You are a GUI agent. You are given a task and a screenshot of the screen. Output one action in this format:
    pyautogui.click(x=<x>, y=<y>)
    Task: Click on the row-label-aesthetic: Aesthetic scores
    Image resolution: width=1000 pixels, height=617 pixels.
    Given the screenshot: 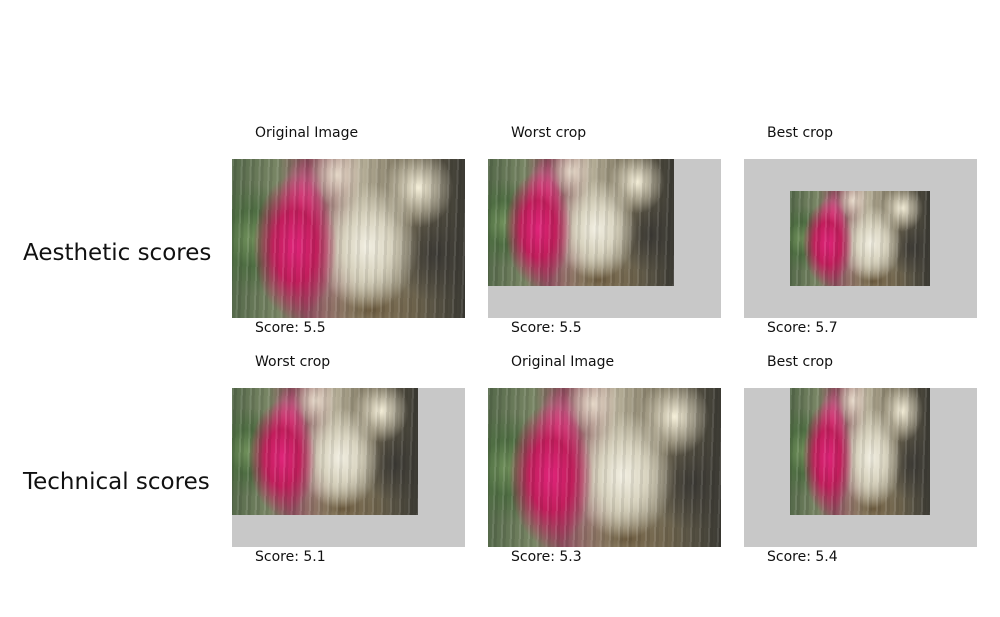 What is the action you would take?
    pyautogui.click(x=117, y=253)
    